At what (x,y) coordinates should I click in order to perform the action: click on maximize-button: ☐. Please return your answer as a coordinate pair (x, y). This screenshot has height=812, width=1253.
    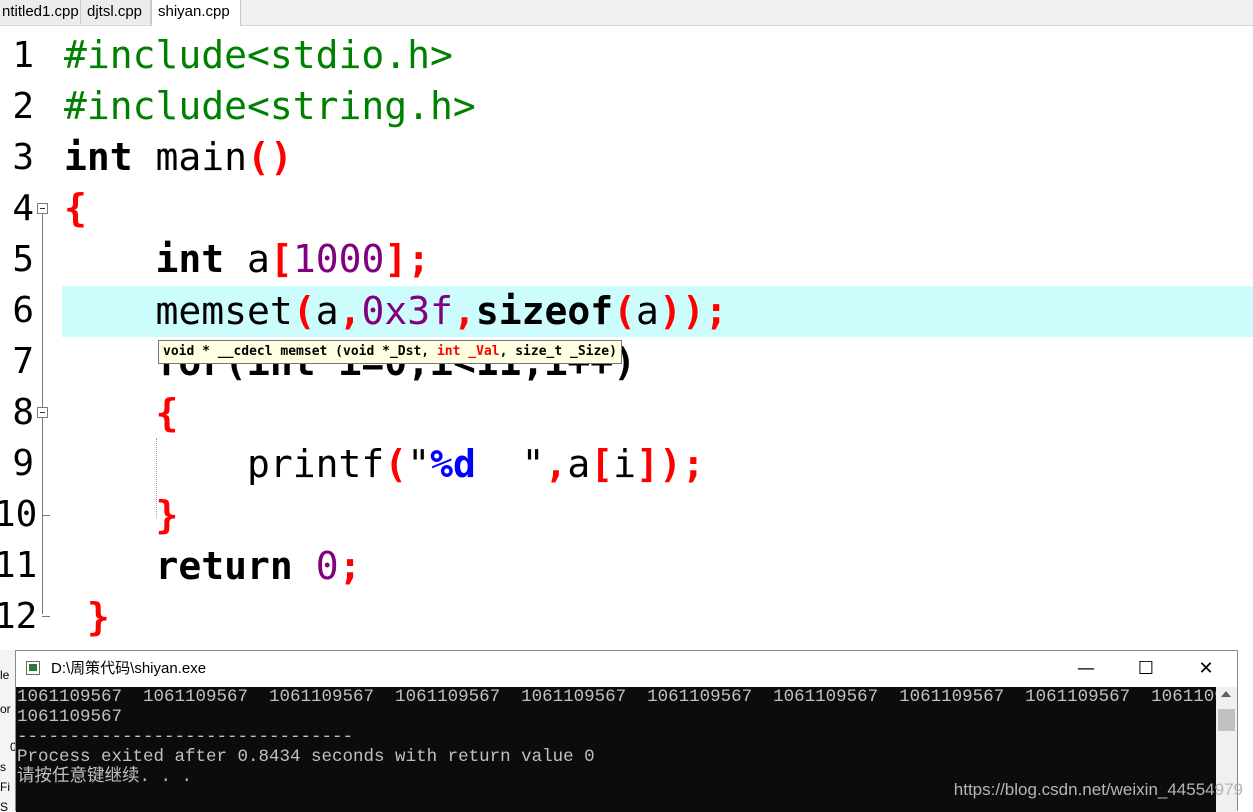
    Looking at the image, I should click on (1146, 669).